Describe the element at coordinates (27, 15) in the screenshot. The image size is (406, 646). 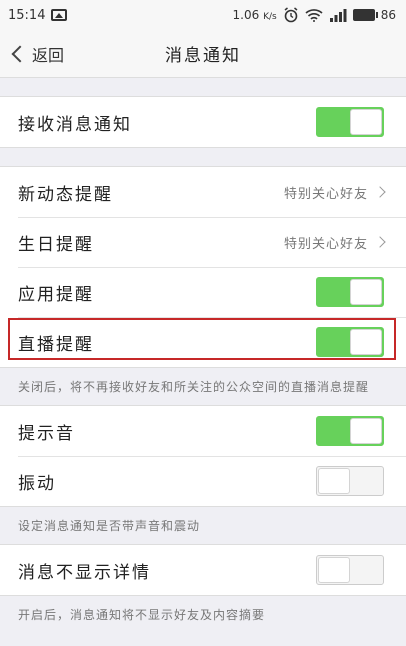
I see `status-time: 15:14` at that location.